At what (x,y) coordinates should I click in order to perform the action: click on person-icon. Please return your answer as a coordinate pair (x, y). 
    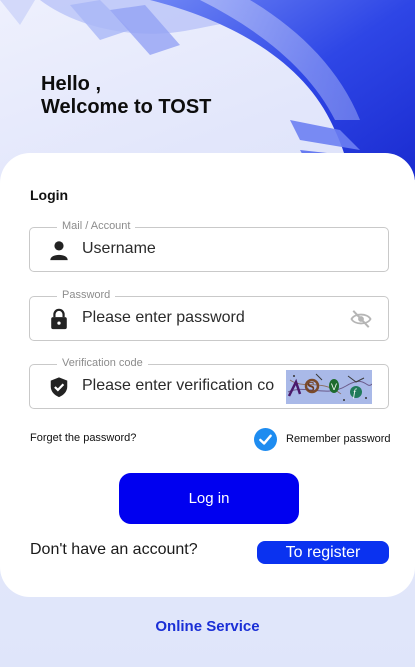
    Looking at the image, I should click on (59, 251).